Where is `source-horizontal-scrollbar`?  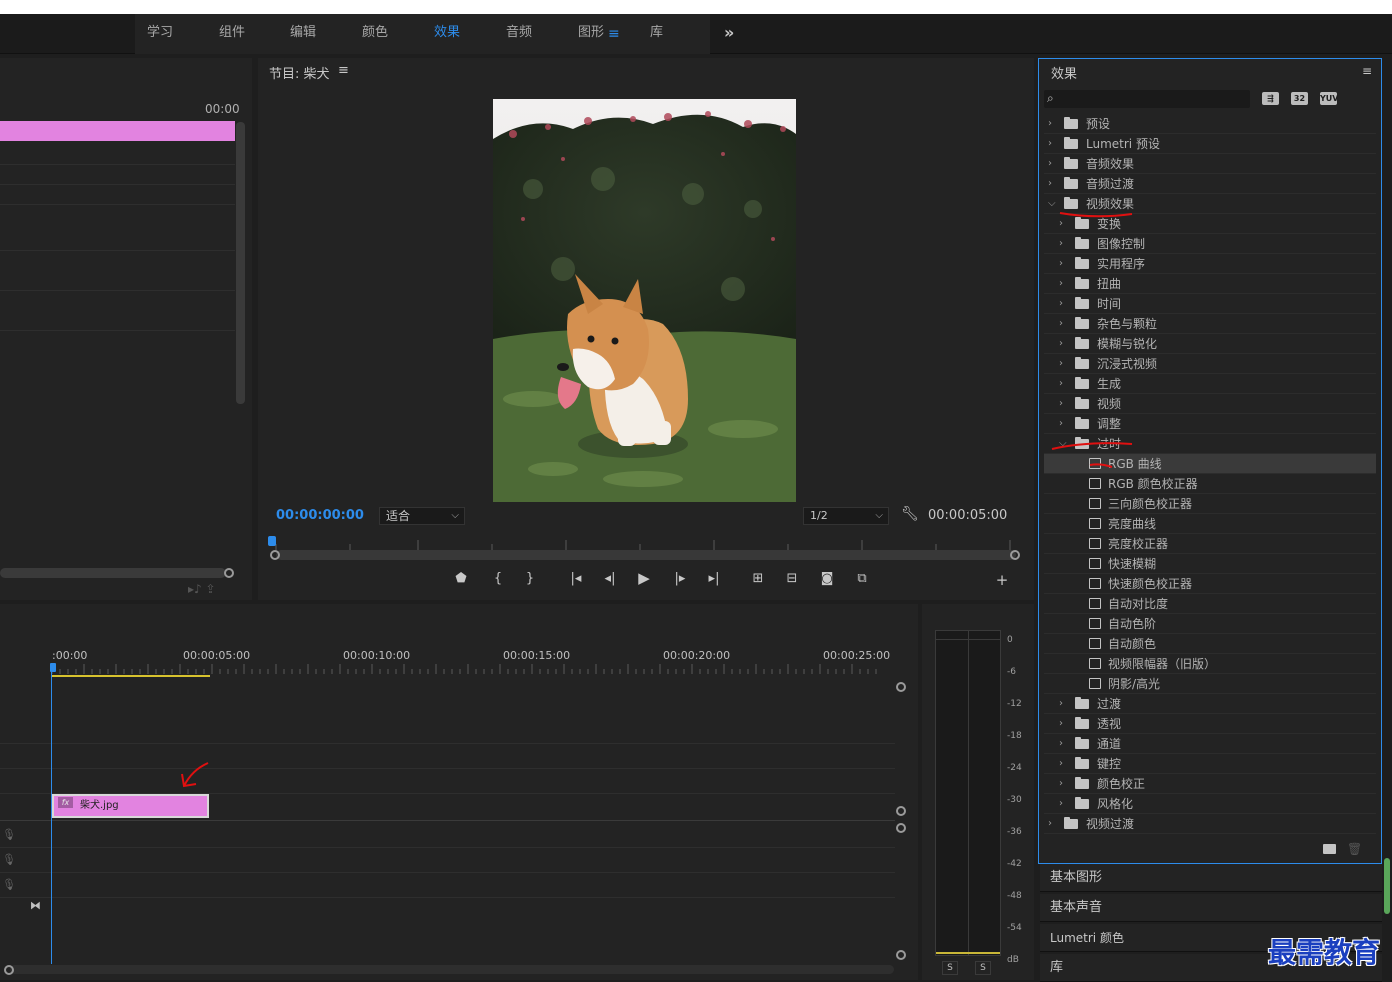 source-horizontal-scrollbar is located at coordinates (113, 573).